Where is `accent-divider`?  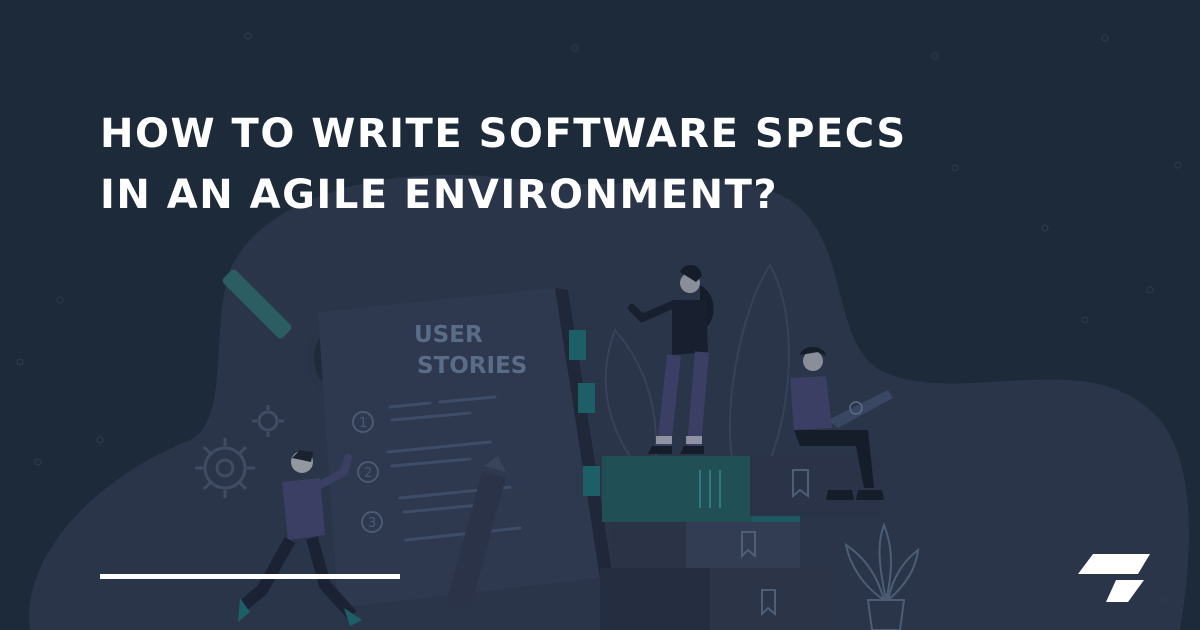 accent-divider is located at coordinates (250, 576).